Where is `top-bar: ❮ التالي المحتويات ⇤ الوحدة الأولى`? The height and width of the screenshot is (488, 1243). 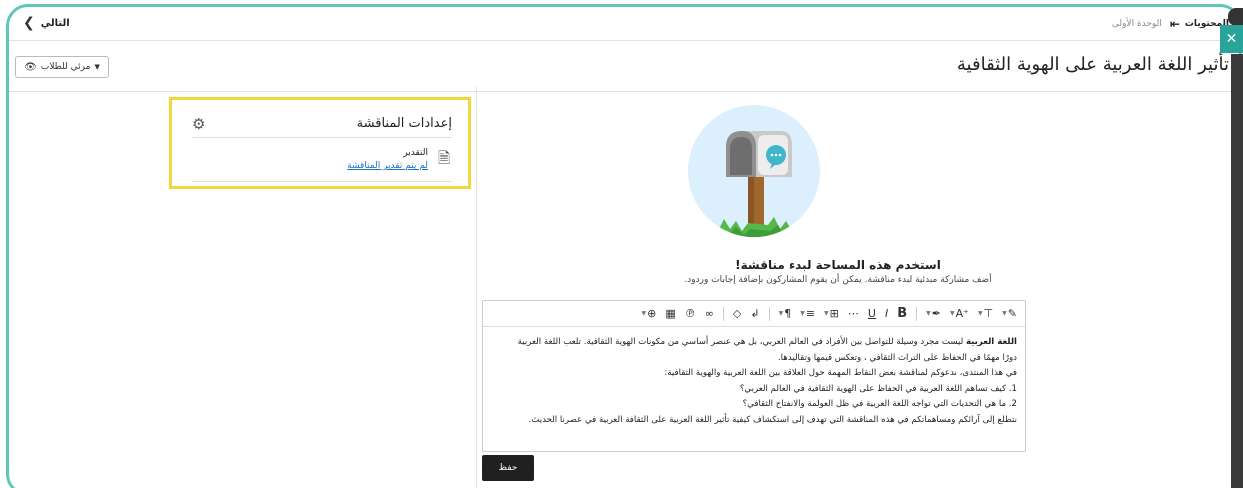
top-bar: ❮ التالي المحتويات ⇤ الوحدة الأولى is located at coordinates (624, 24).